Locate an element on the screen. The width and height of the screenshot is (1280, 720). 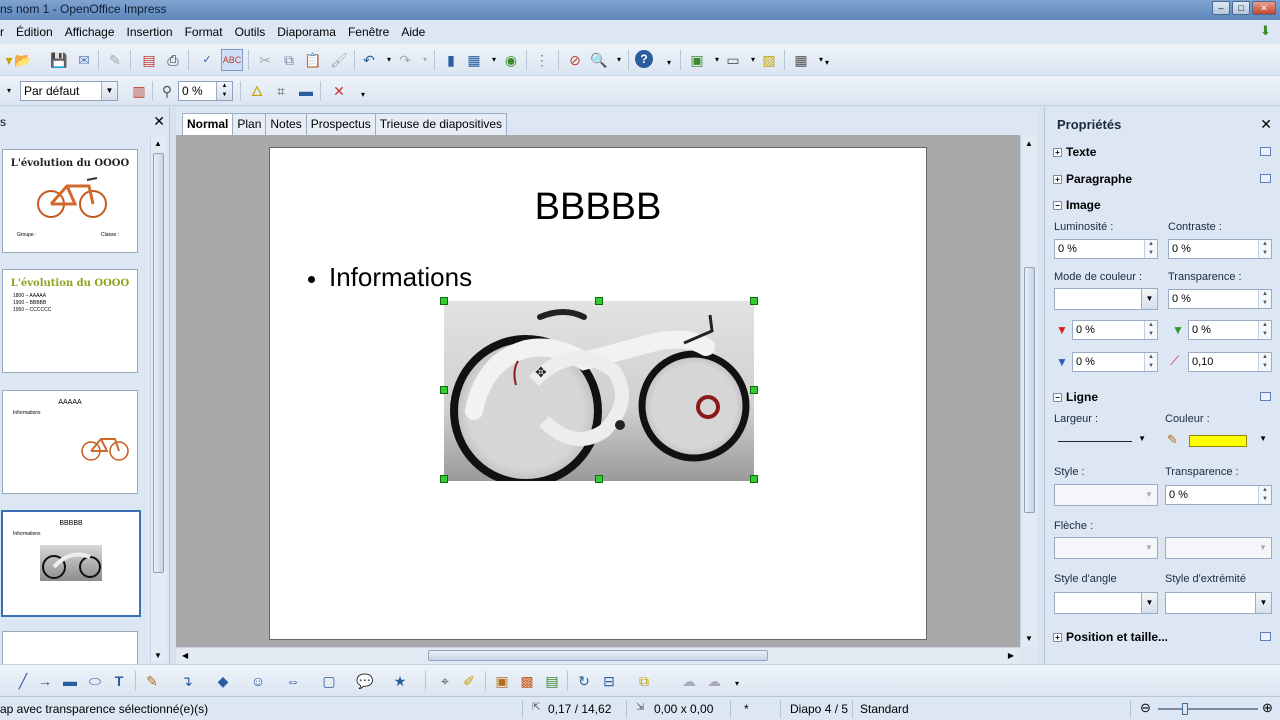
slide-design-icon: ▨ is located at coordinates (769, 60).